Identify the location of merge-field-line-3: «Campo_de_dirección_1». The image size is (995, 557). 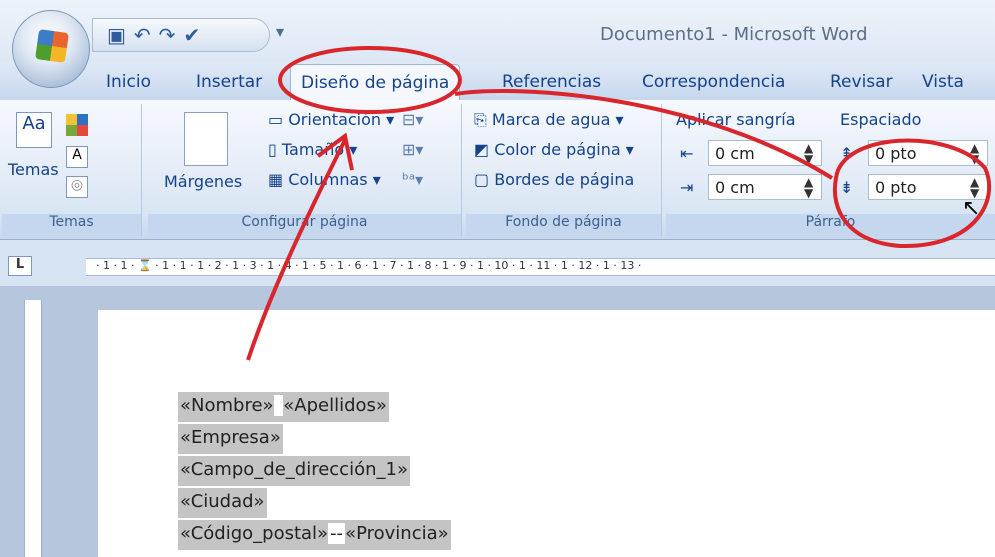
(294, 471).